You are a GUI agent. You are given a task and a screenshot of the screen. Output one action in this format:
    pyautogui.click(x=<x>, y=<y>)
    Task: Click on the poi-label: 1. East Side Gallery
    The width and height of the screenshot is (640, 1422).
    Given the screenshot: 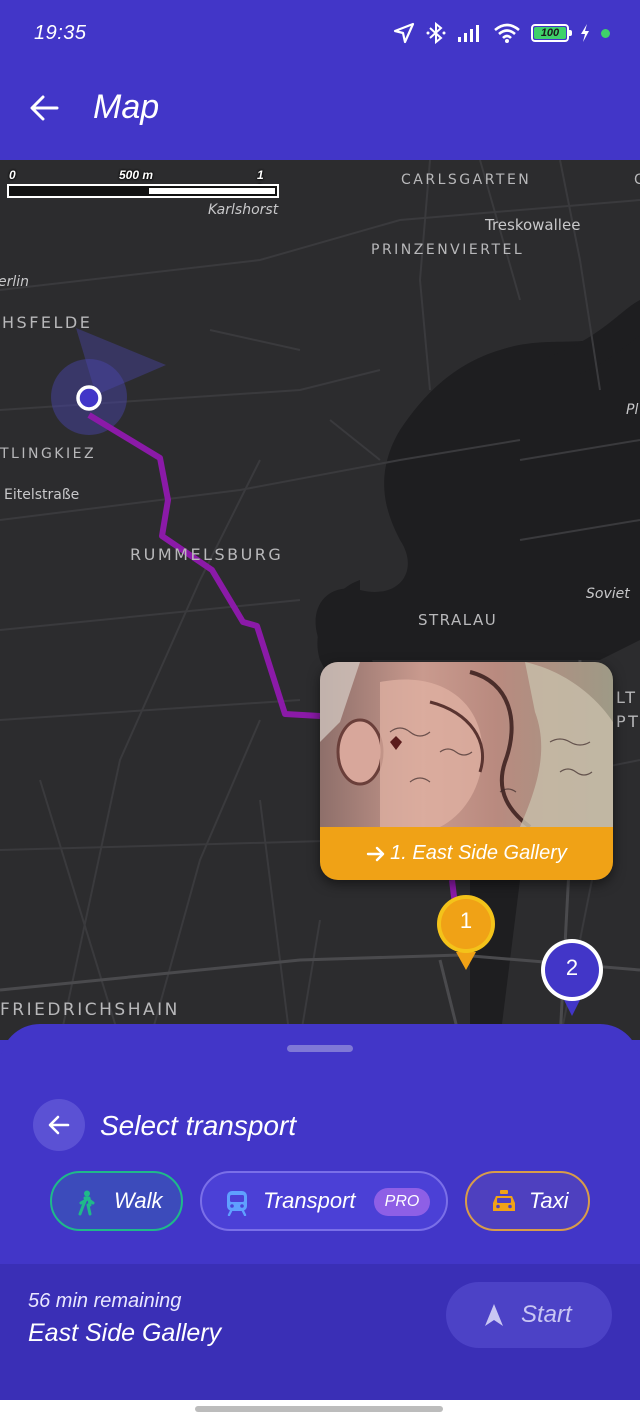 What is the action you would take?
    pyautogui.click(x=466, y=853)
    